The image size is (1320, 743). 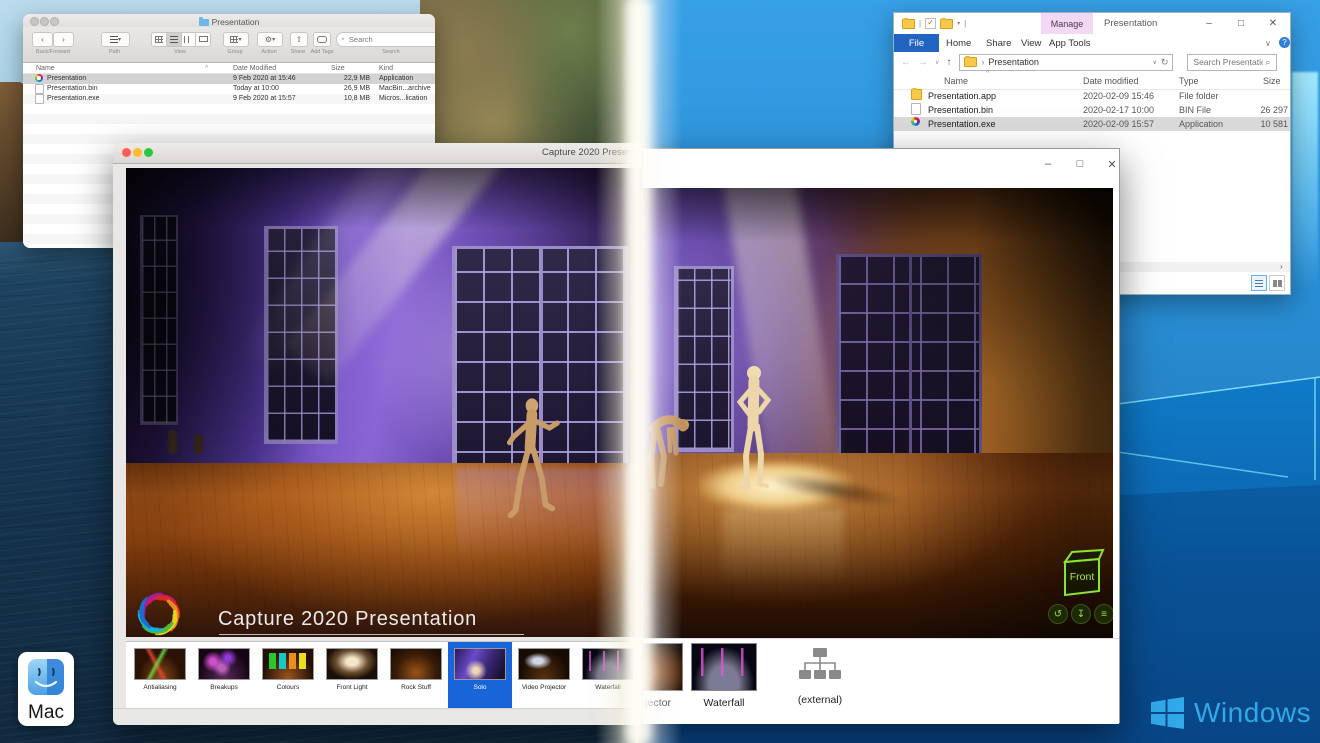 What do you see at coordinates (322, 39) in the screenshot?
I see `add-tags-button` at bounding box center [322, 39].